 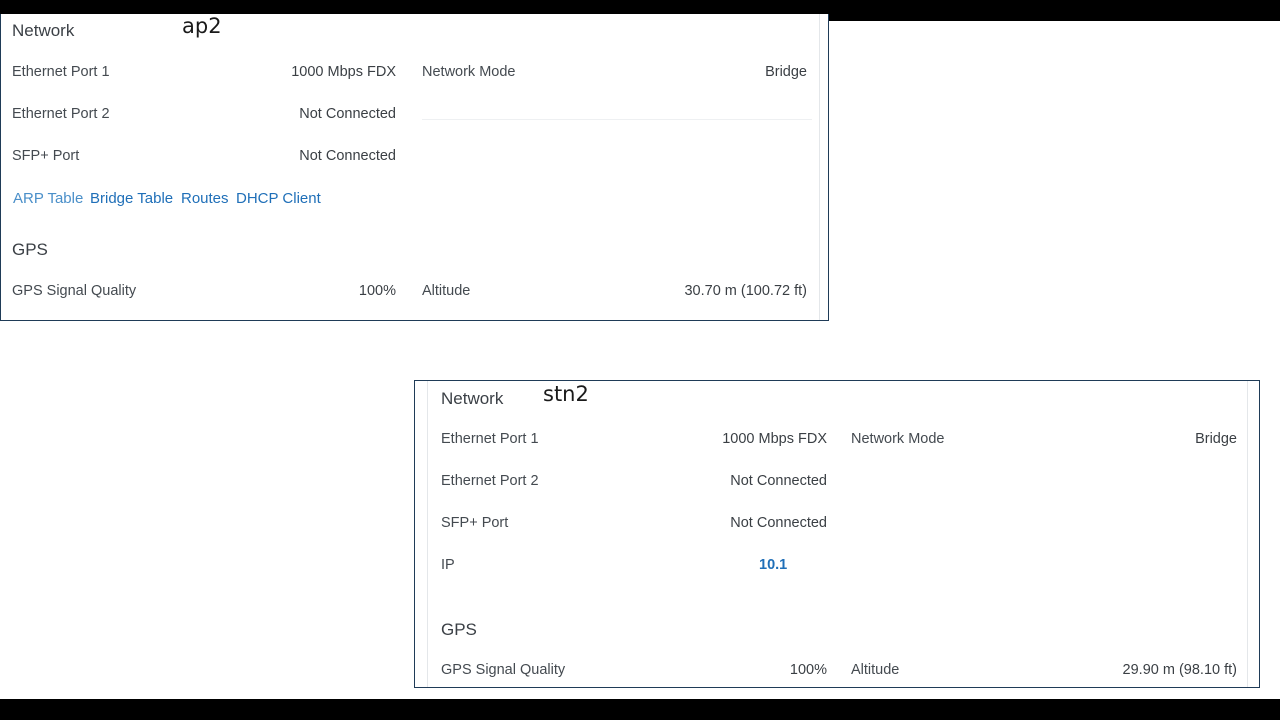 I want to click on bottom-black-bar, so click(x=640, y=709).